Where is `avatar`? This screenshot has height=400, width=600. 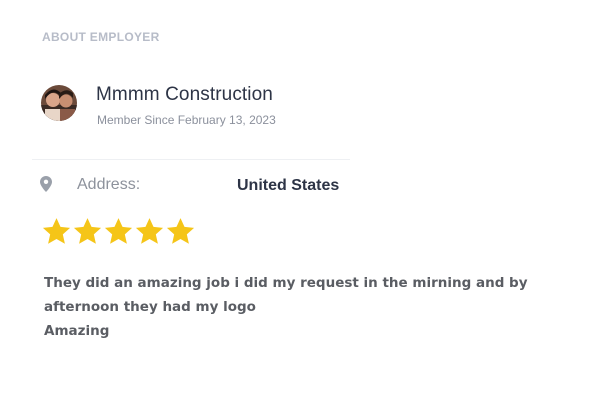
avatar is located at coordinates (59, 103).